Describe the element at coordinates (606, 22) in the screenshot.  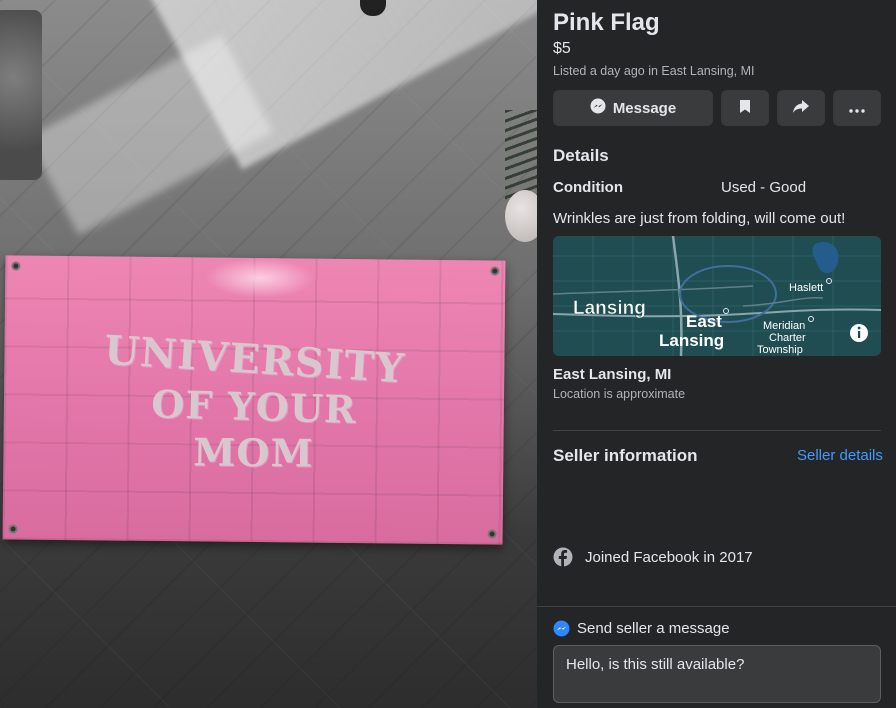
I see `listing-title: Pink Flag` at that location.